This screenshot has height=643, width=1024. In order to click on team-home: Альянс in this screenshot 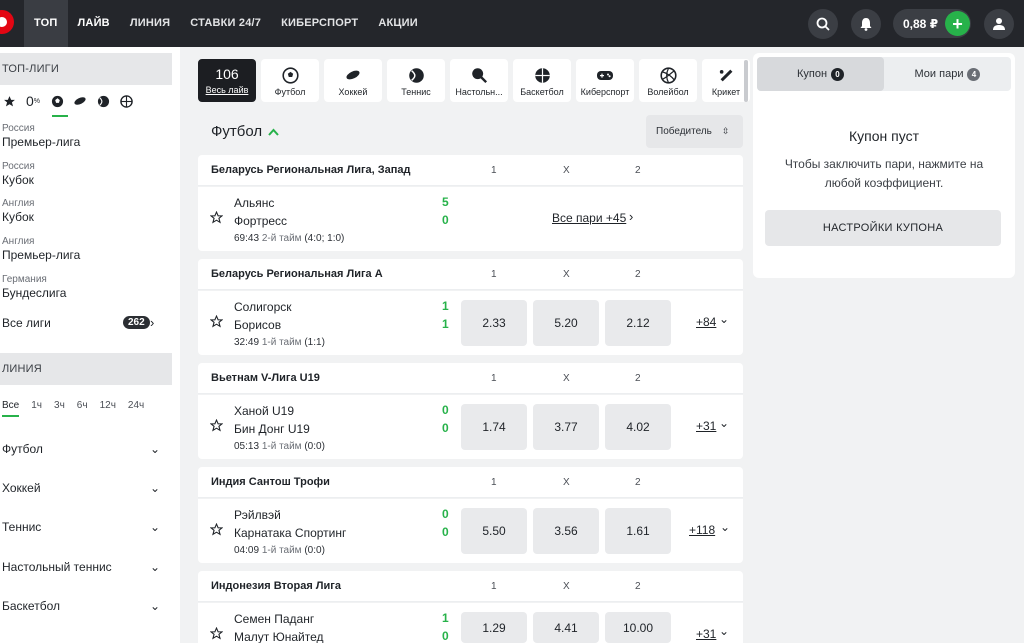, I will do `click(254, 203)`.